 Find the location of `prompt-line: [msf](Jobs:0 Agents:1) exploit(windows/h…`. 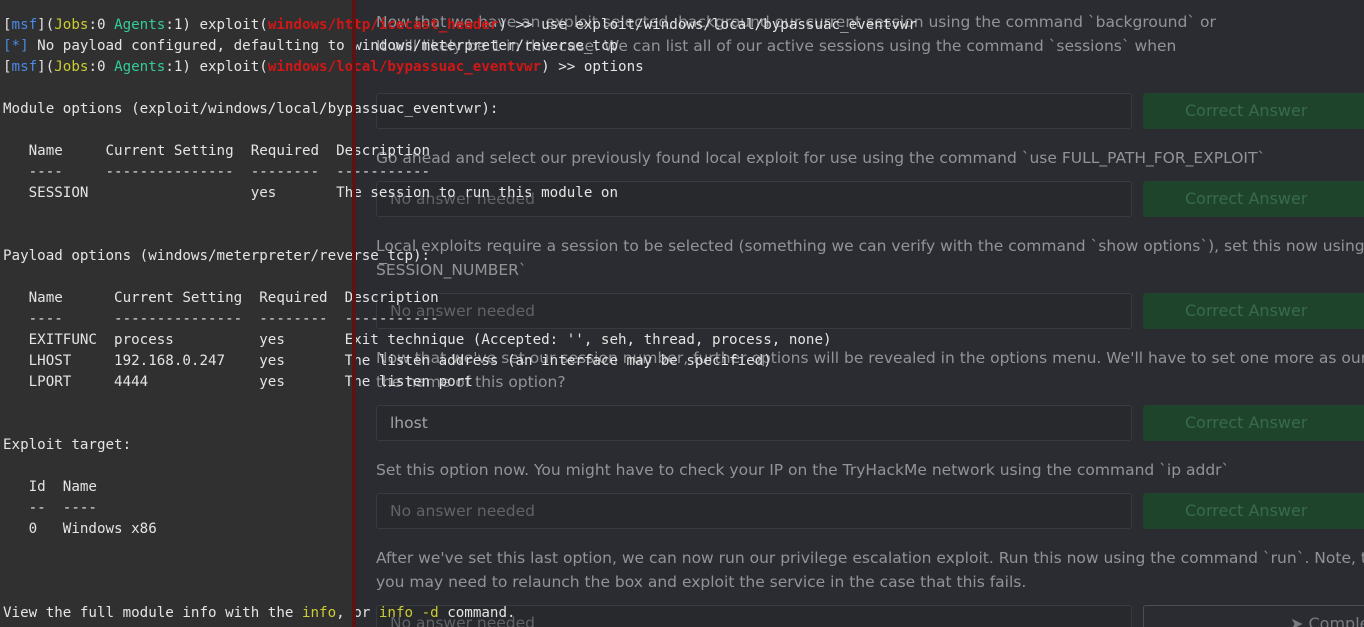

prompt-line: [msf](Jobs:0 Agents:1) exploit(windows/h… is located at coordinates (460, 25).